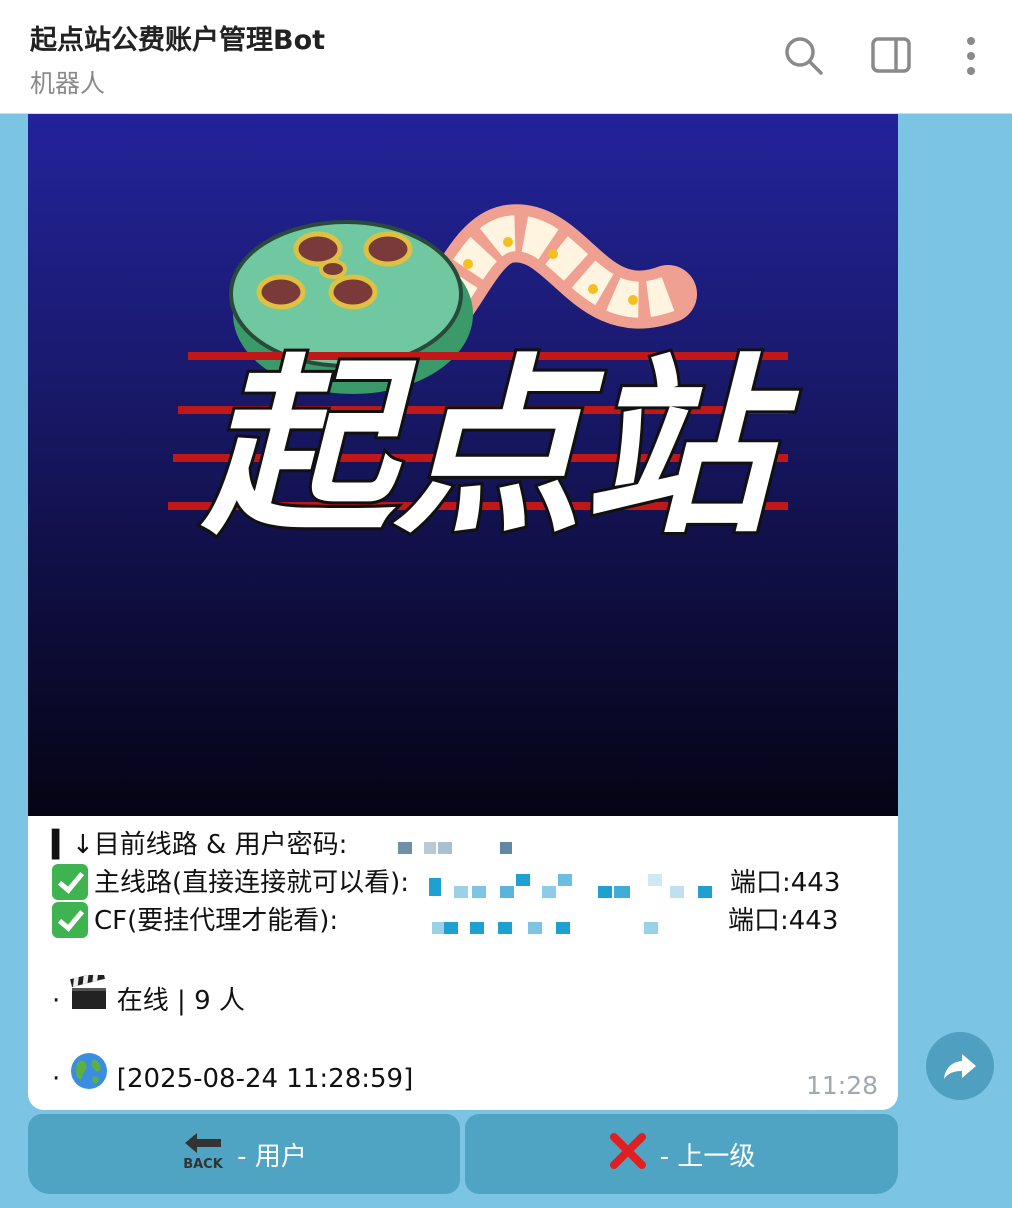  I want to click on forward-button, so click(960, 1066).